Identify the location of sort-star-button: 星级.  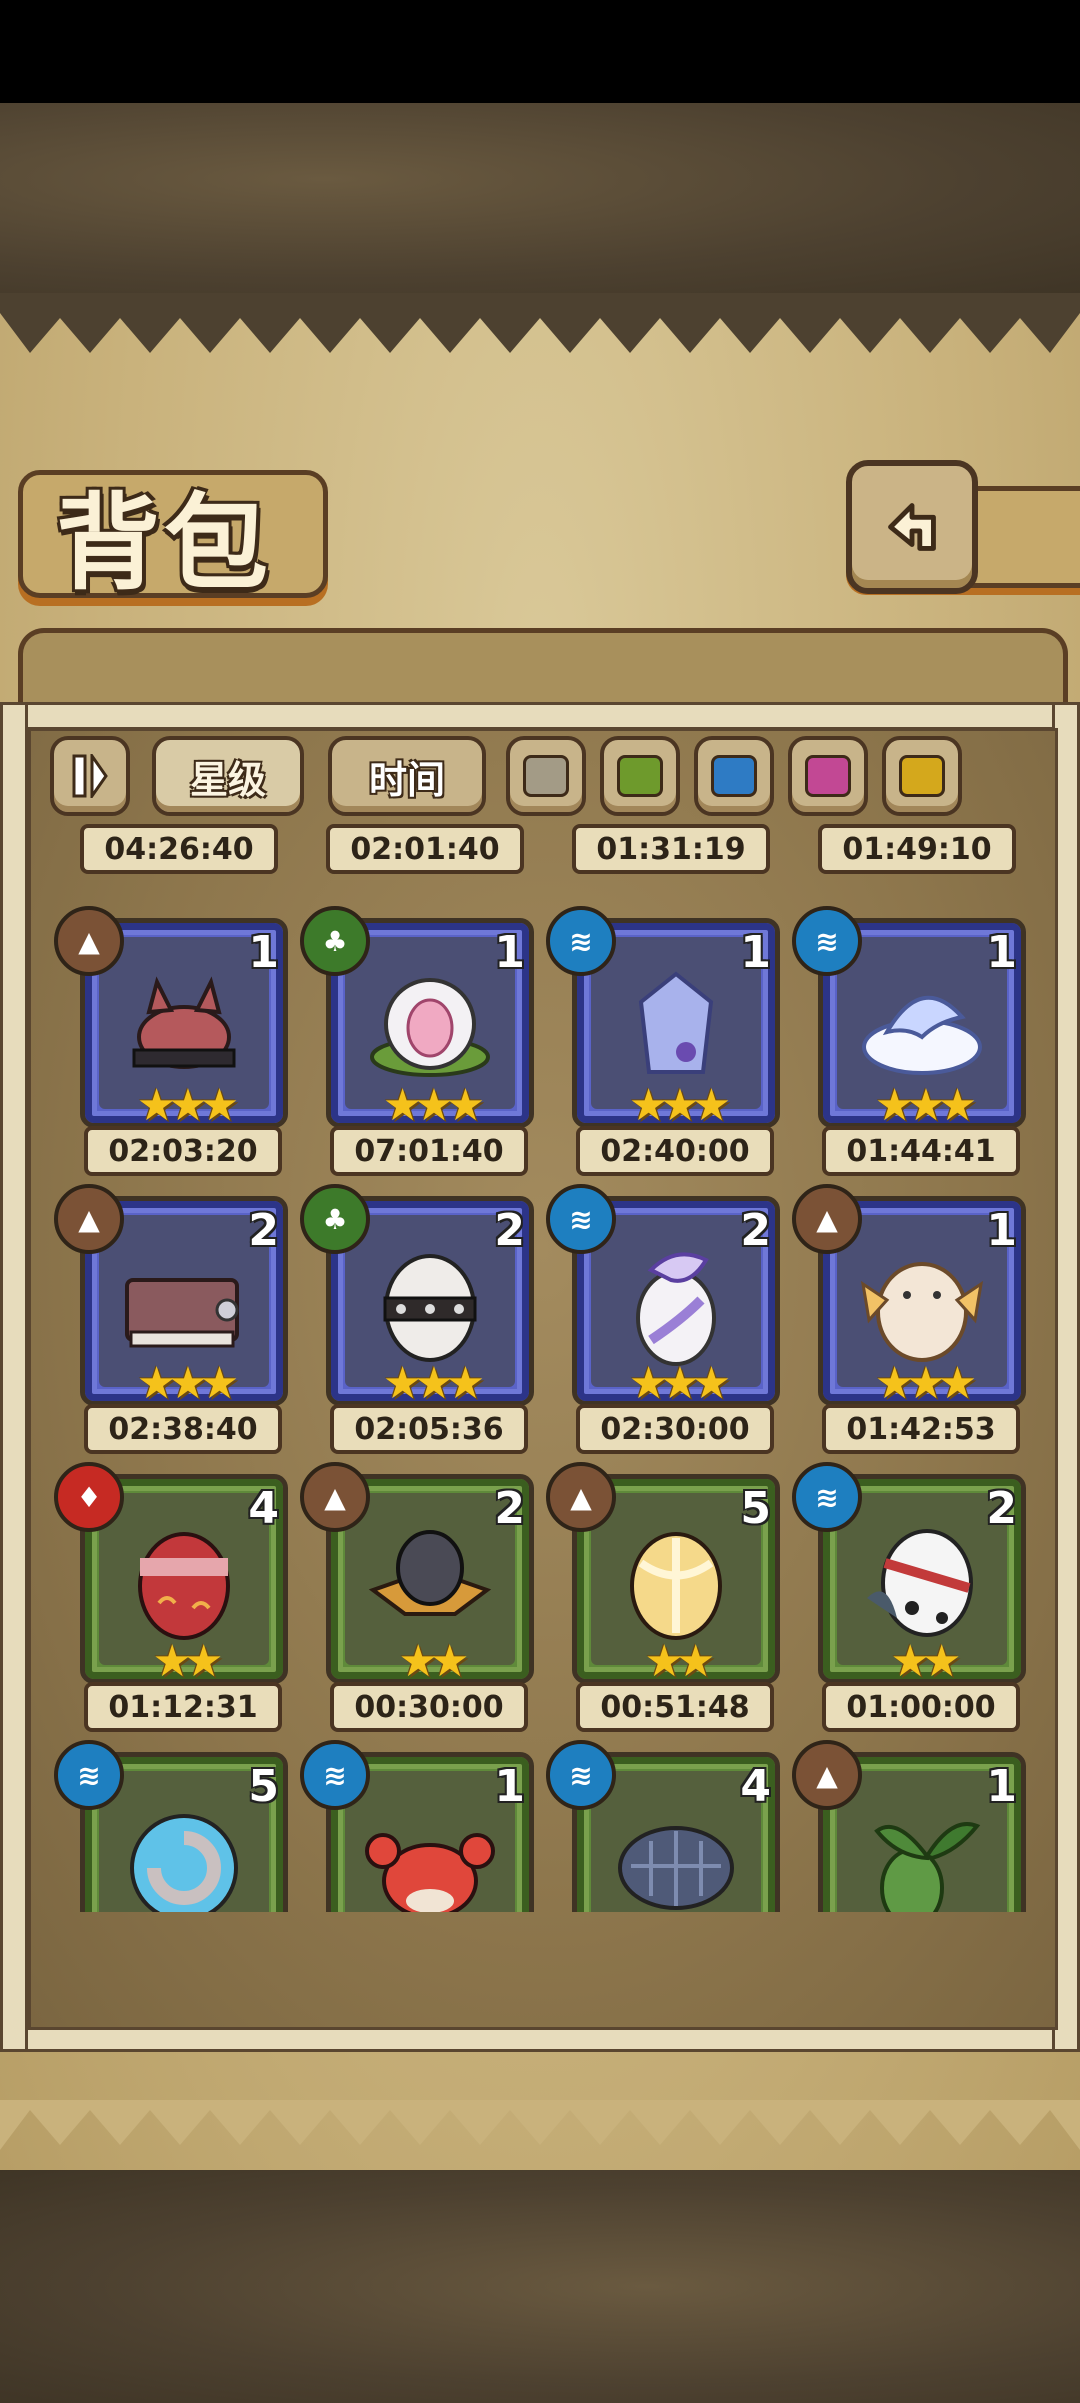
(228, 776).